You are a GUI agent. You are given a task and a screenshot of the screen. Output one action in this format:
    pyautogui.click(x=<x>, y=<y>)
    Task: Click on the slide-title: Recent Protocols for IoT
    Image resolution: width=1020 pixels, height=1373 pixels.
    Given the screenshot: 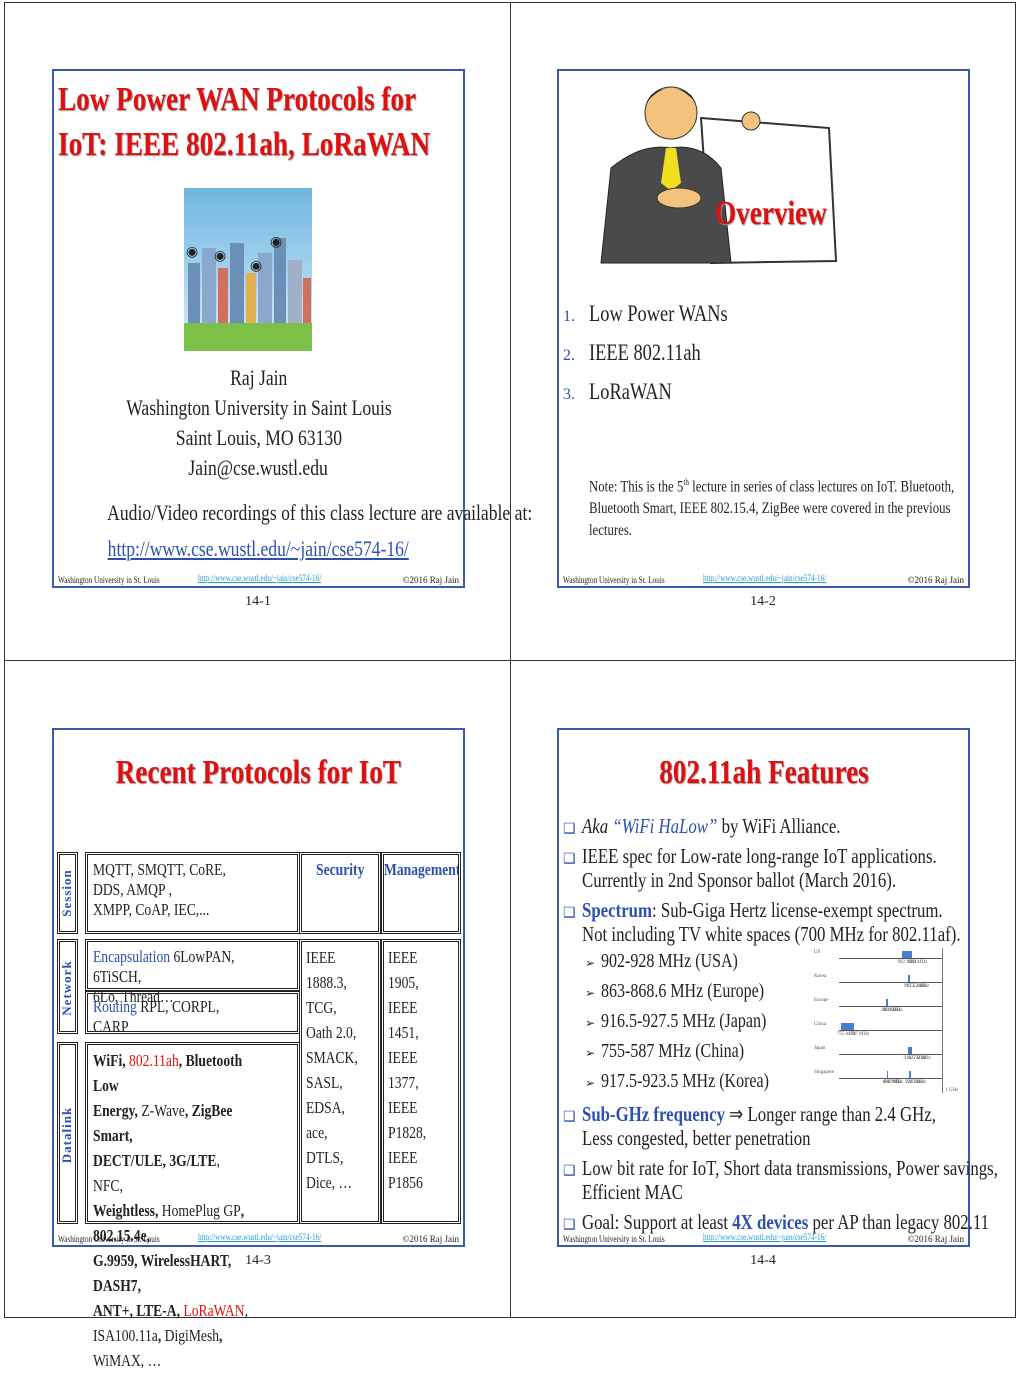 What is the action you would take?
    pyautogui.click(x=258, y=772)
    